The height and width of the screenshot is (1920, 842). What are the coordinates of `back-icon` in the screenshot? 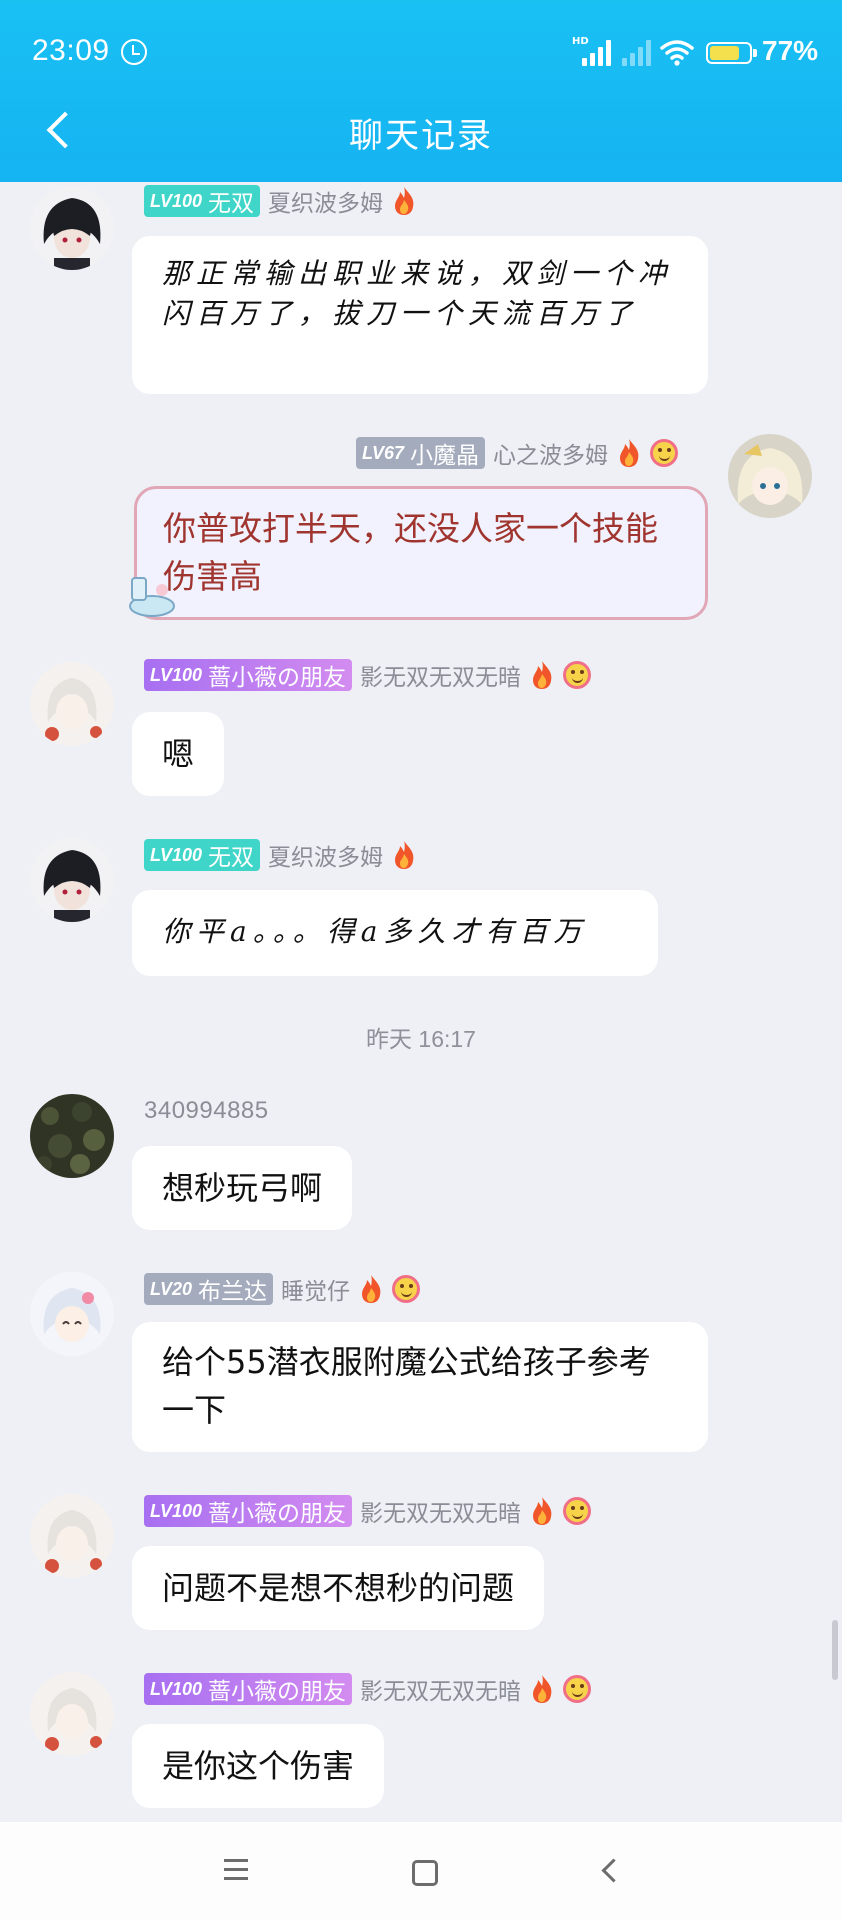 It's located at (610, 1870).